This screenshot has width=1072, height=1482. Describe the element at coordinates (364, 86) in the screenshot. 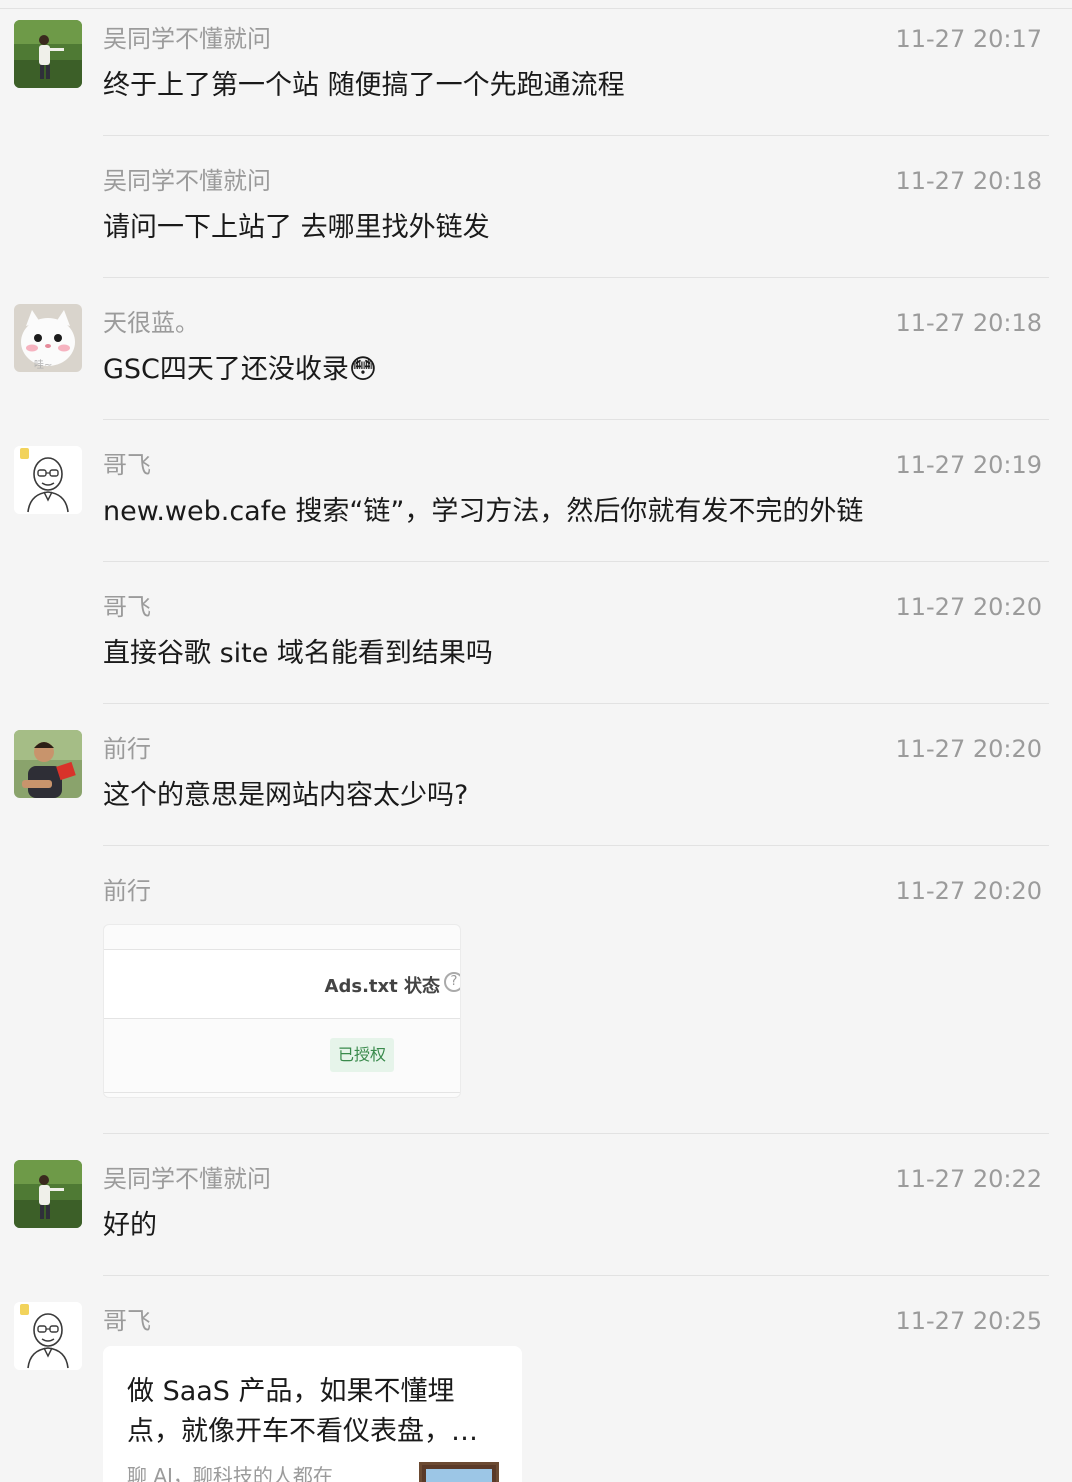

I see `message-text: 终于上了第一个站 随便搞了一个先跑通流程` at that location.